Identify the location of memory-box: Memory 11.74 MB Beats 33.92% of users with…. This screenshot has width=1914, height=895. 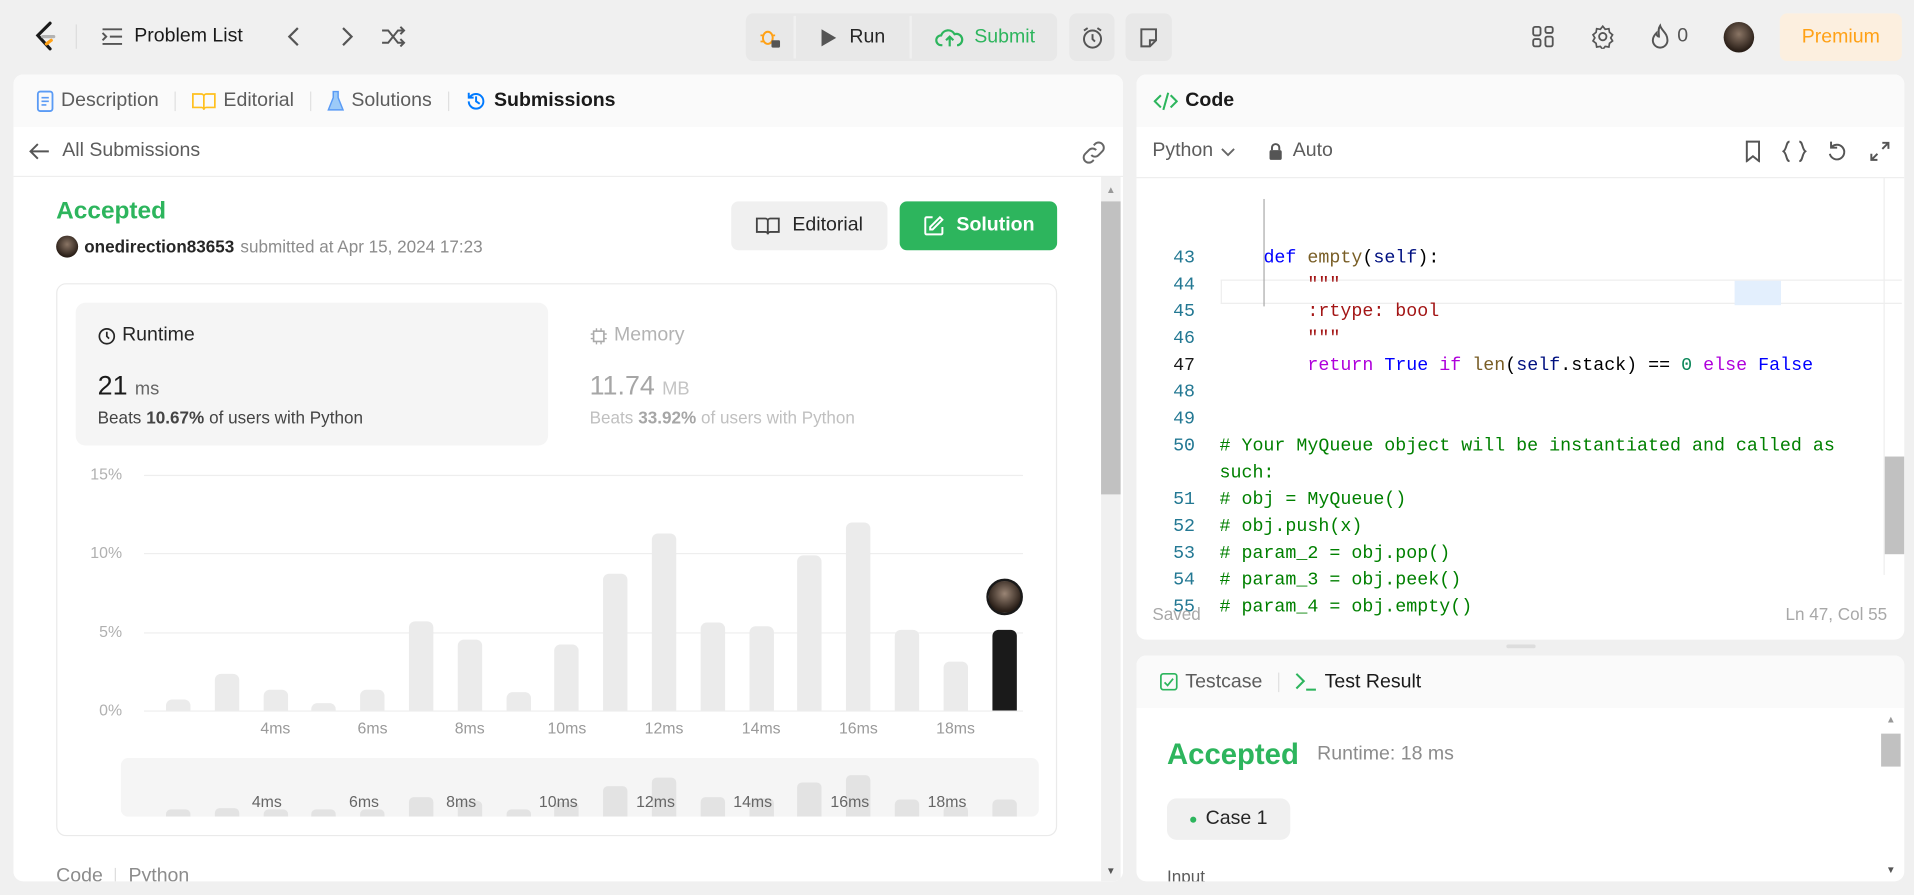
(804, 374).